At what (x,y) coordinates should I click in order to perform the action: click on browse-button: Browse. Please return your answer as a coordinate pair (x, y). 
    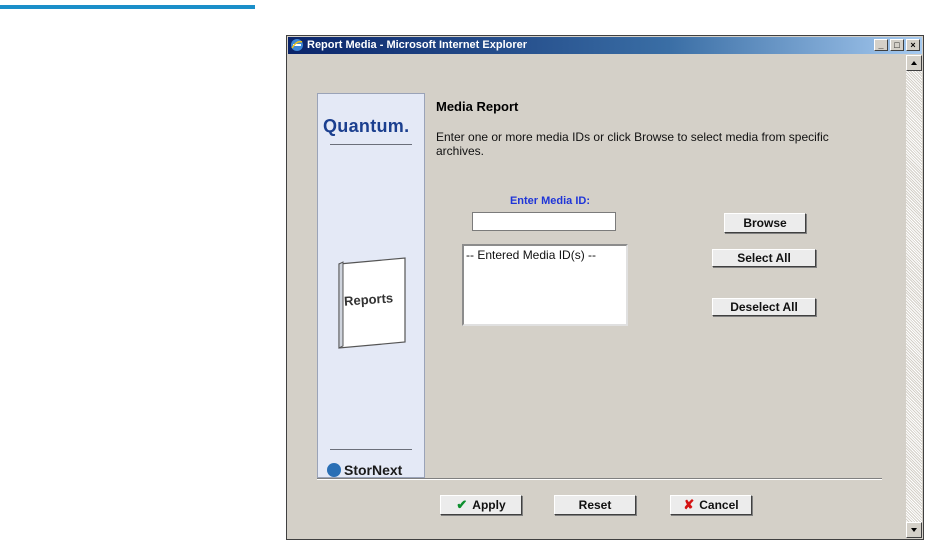
    Looking at the image, I should click on (765, 223).